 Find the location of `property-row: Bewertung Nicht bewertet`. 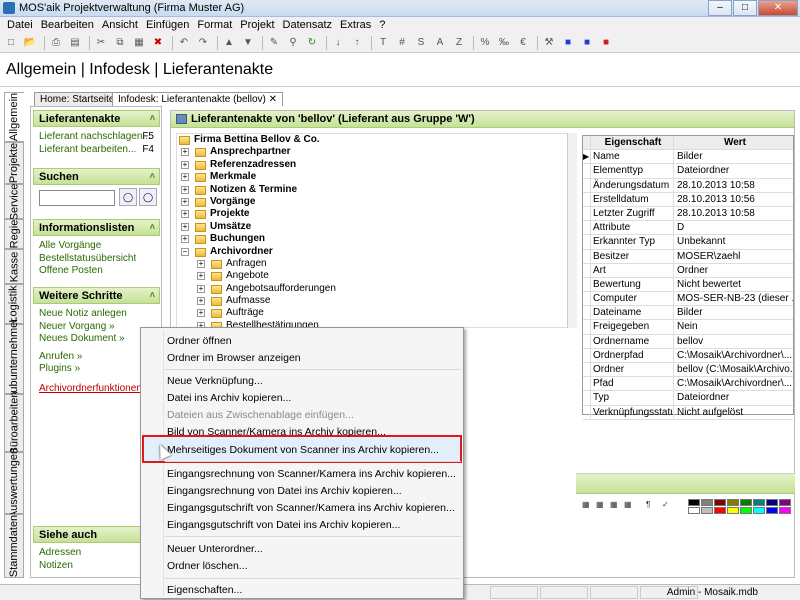

property-row: Bewertung Nicht bewertet is located at coordinates (688, 285).